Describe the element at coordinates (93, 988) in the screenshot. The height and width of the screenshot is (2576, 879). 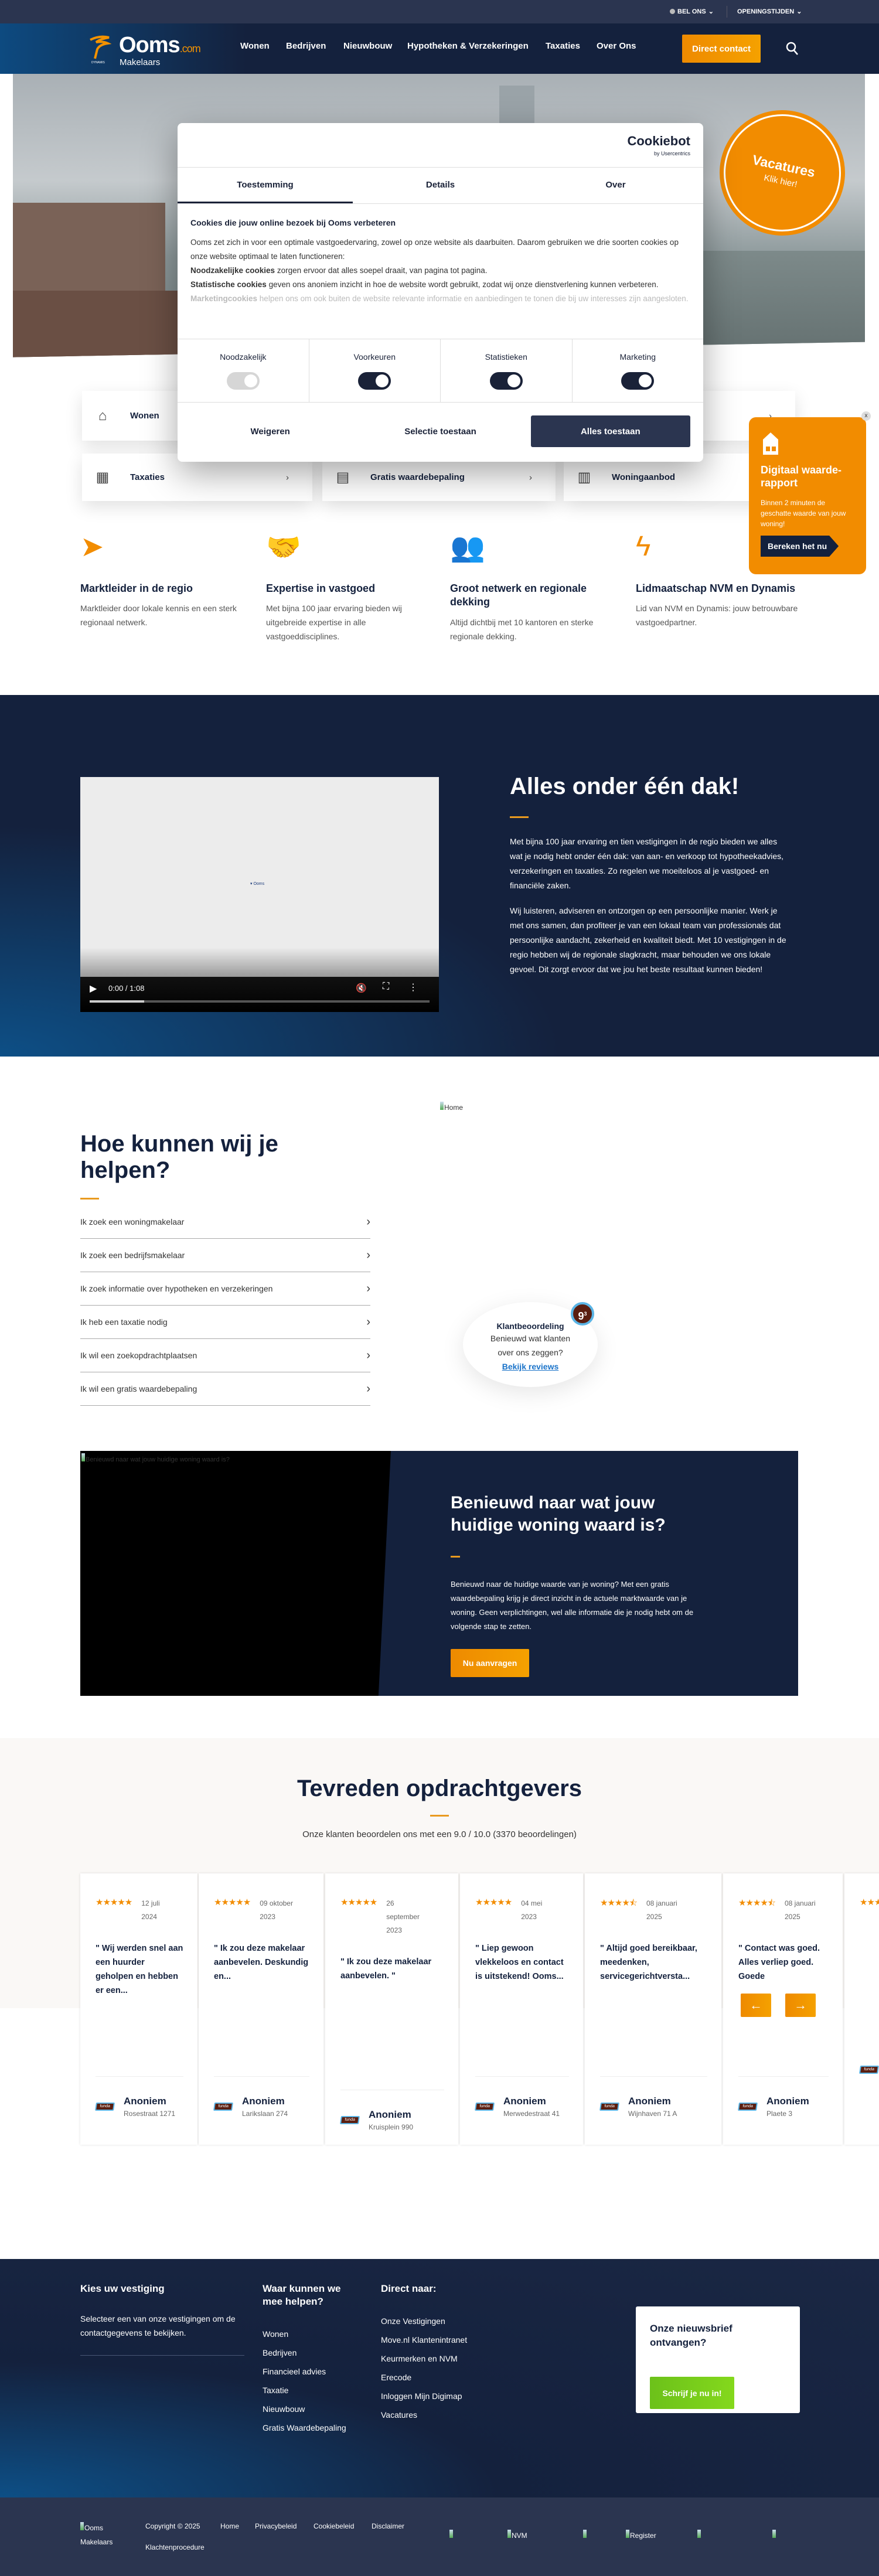
I see `play-icon: ▶` at that location.